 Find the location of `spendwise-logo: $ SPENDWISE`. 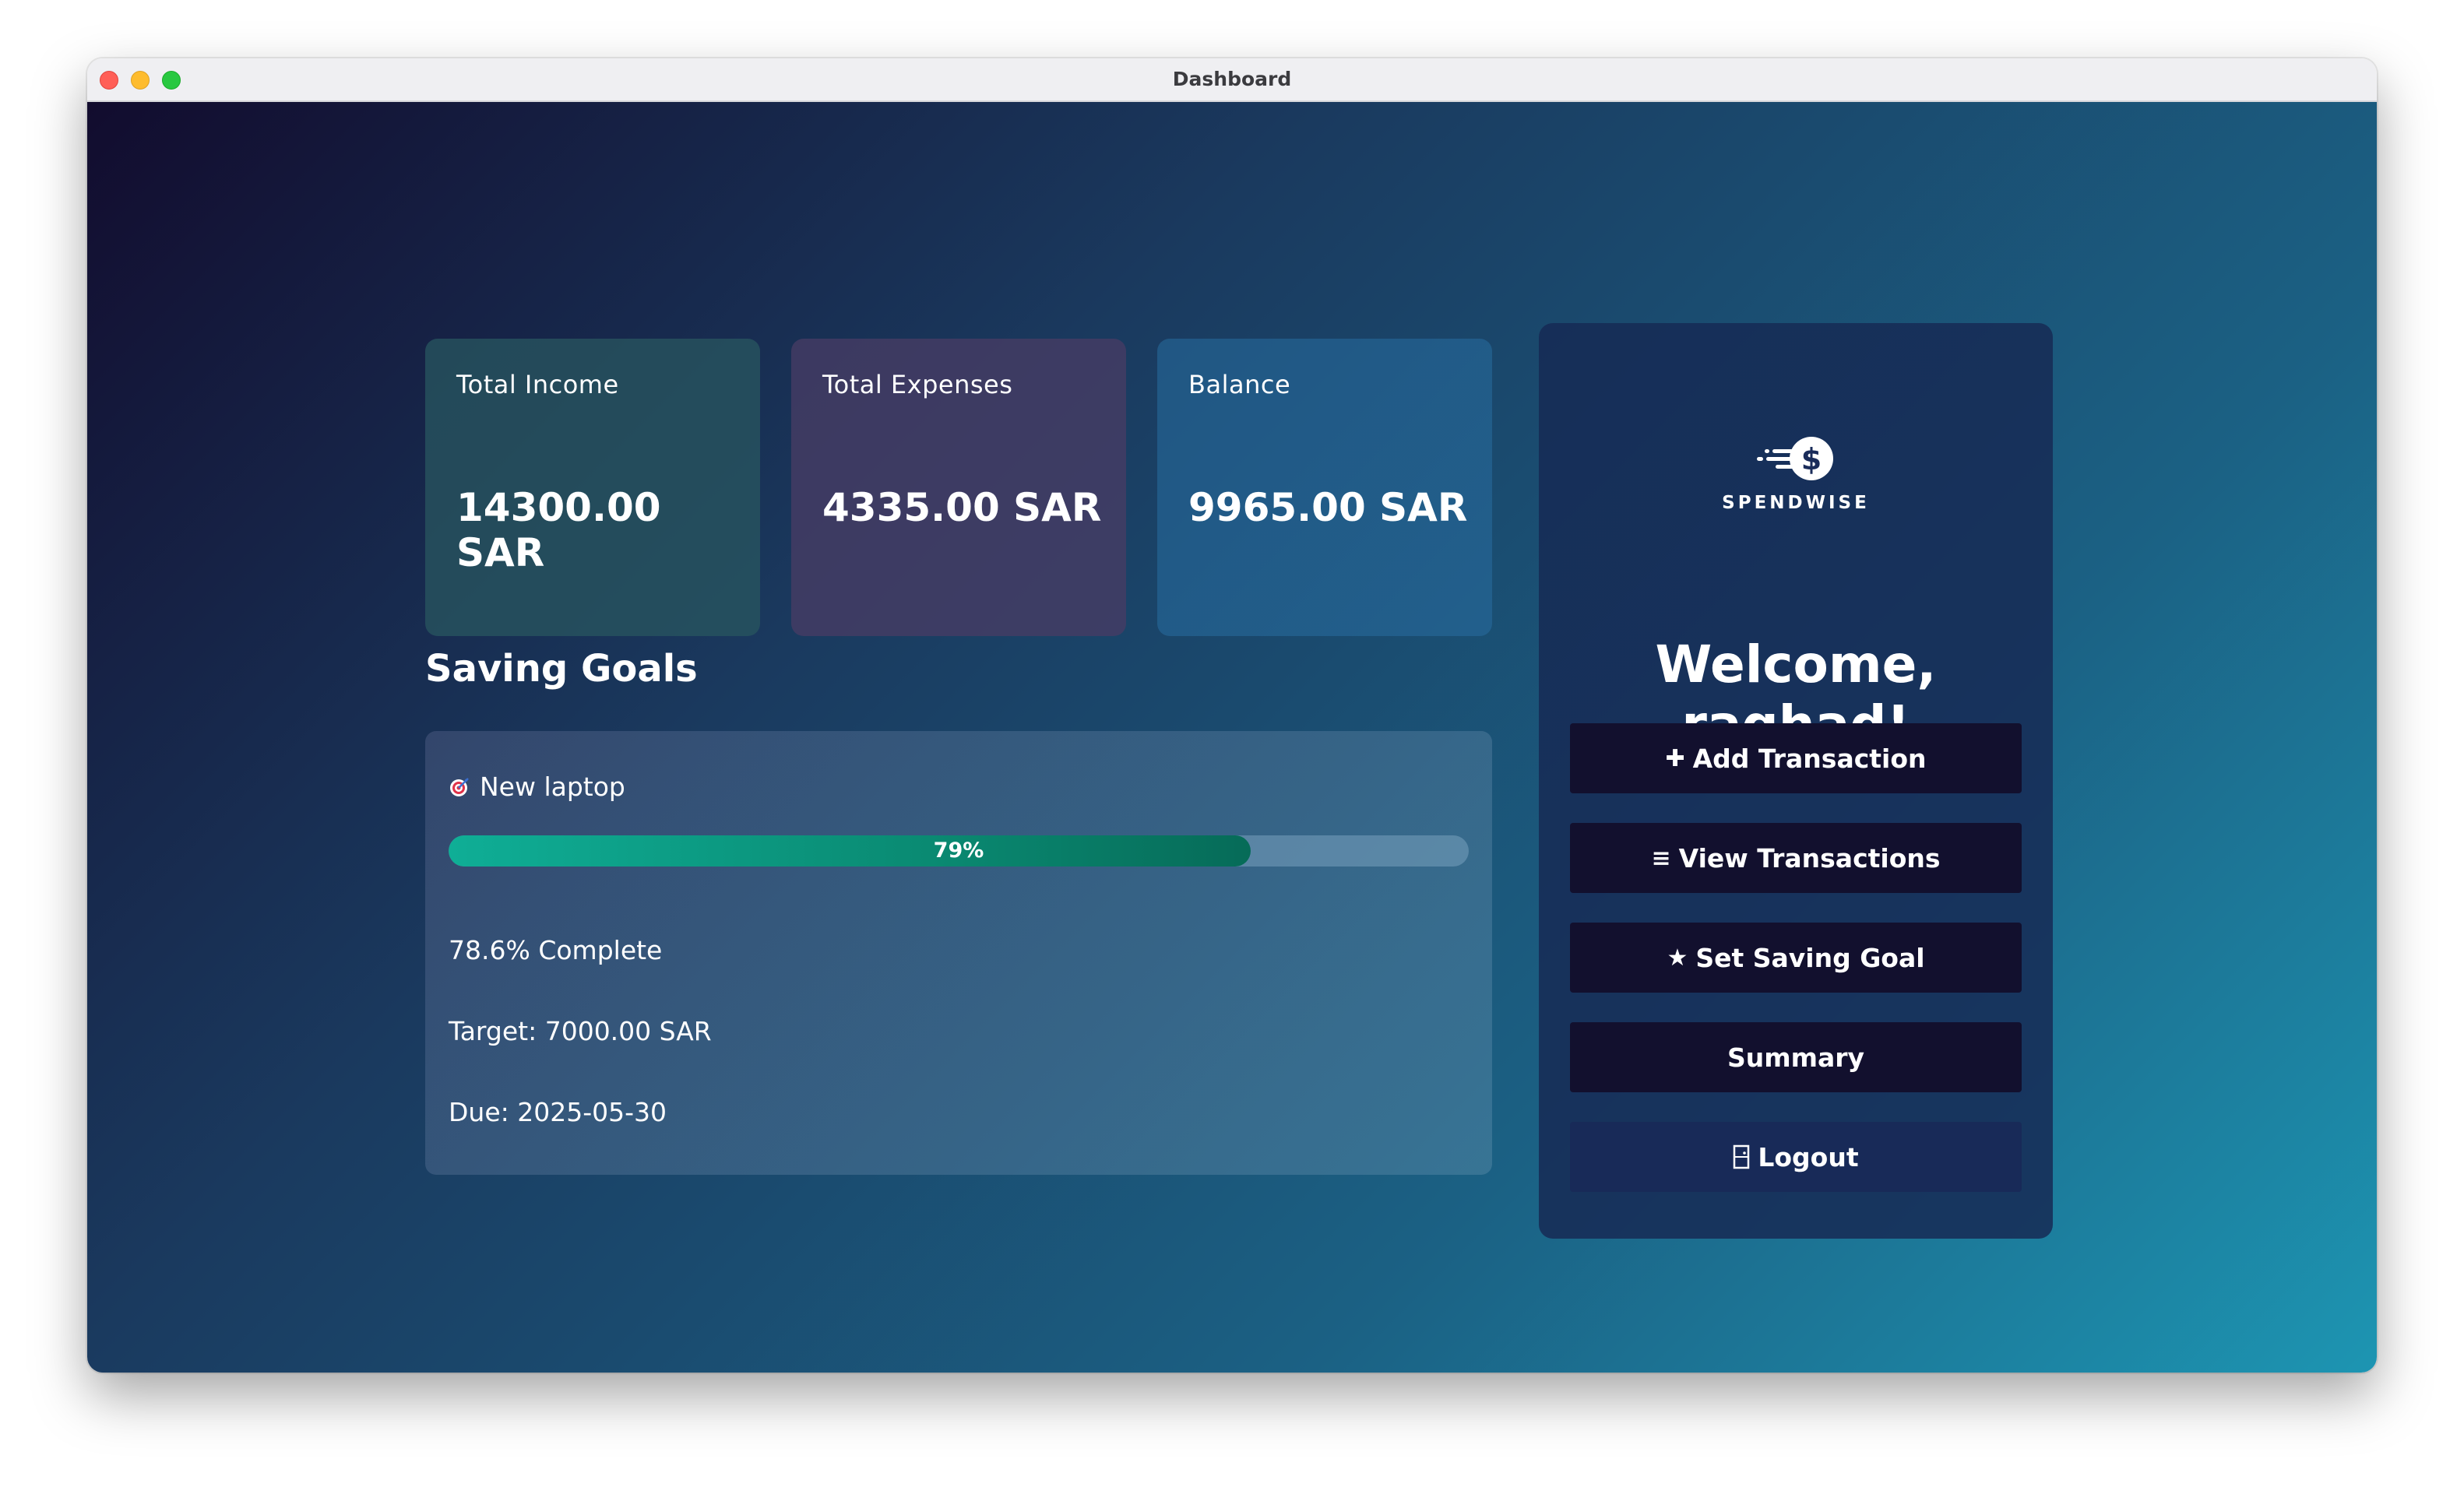

spendwise-logo: $ SPENDWISE is located at coordinates (1796, 473).